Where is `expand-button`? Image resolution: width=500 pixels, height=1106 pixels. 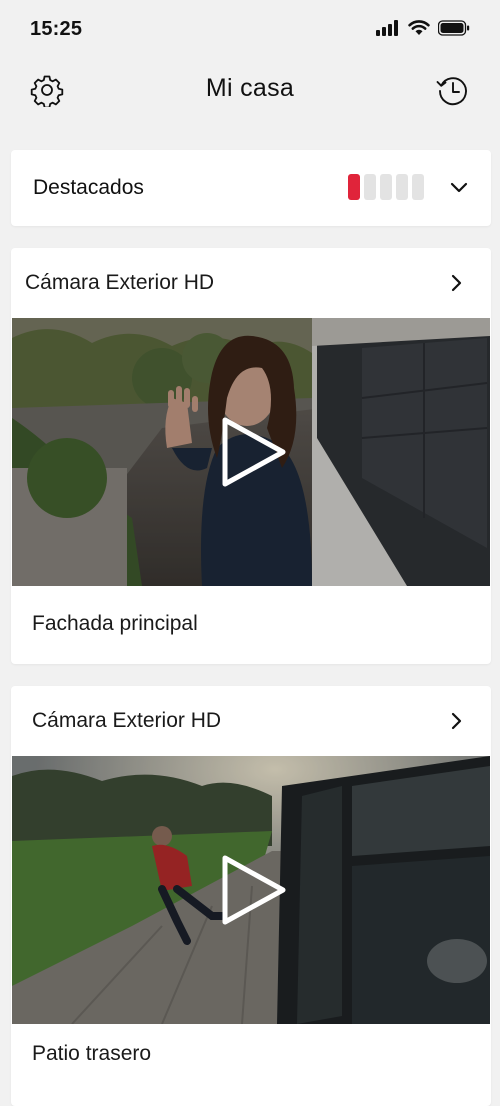
expand-button is located at coordinates (459, 188).